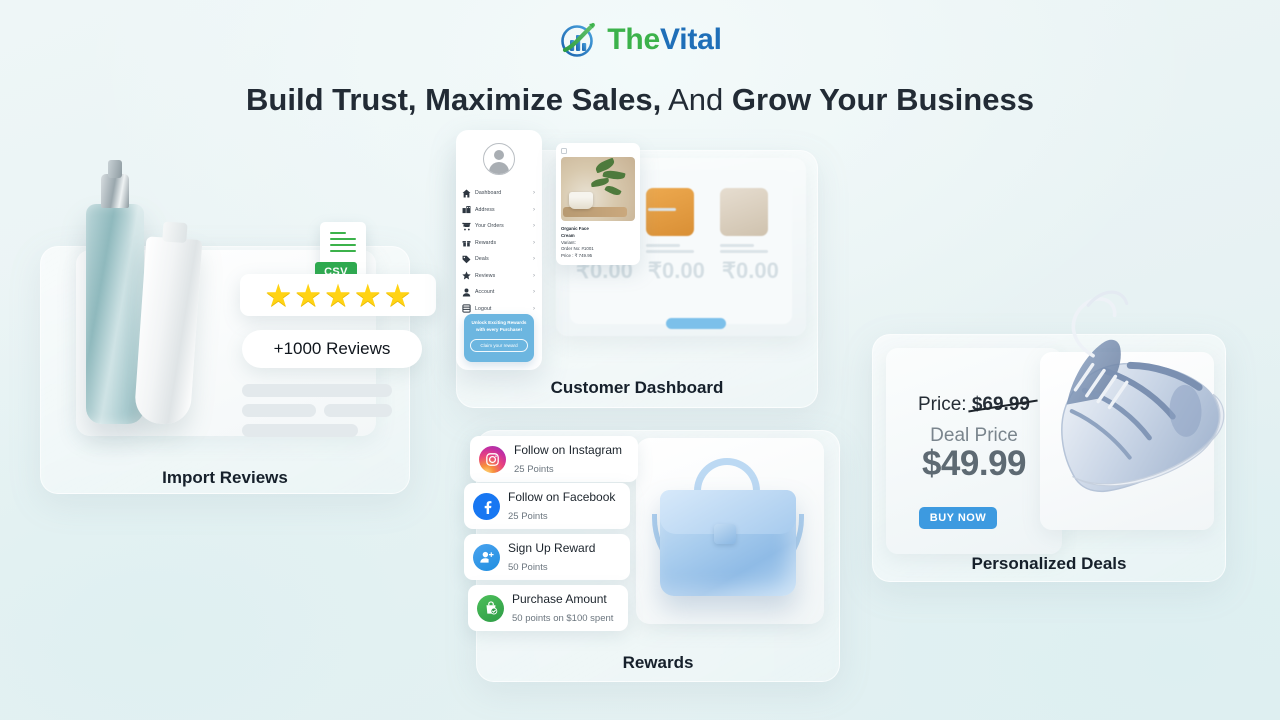 The image size is (1280, 720). I want to click on order-thumbnail, so click(744, 212).